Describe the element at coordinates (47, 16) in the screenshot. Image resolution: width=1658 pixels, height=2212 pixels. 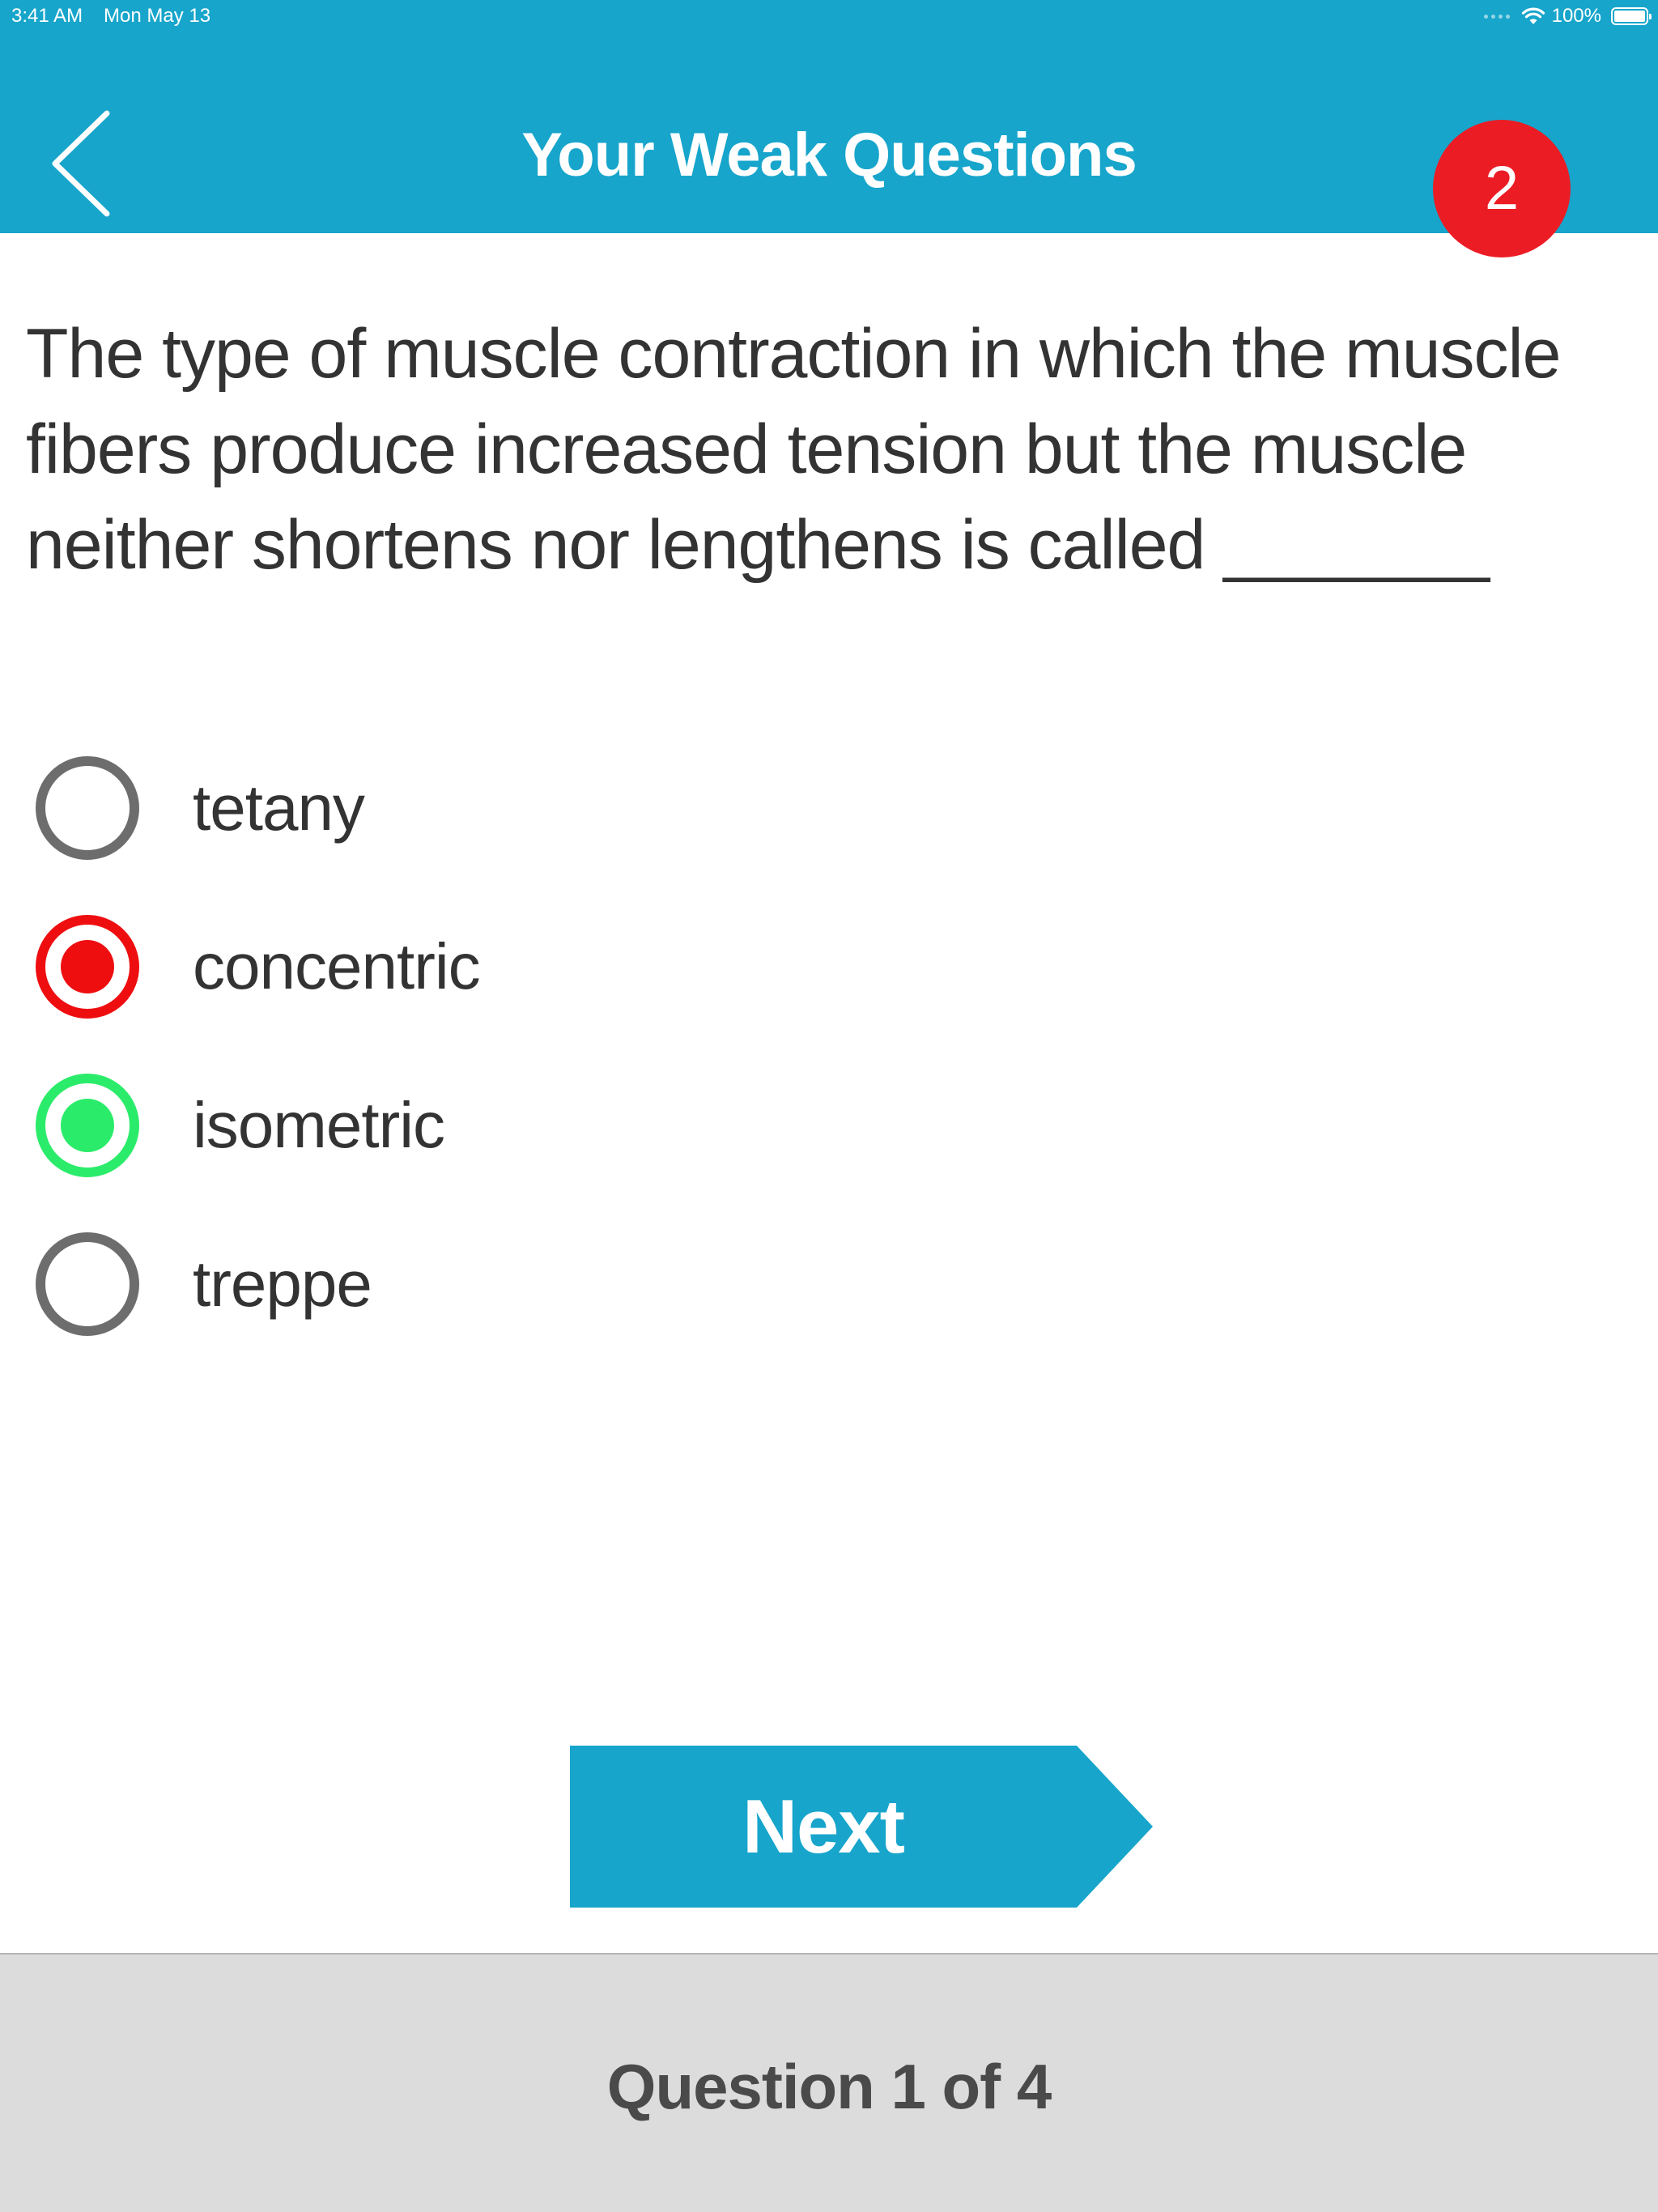
I see `status-time: 3:41 AM` at that location.